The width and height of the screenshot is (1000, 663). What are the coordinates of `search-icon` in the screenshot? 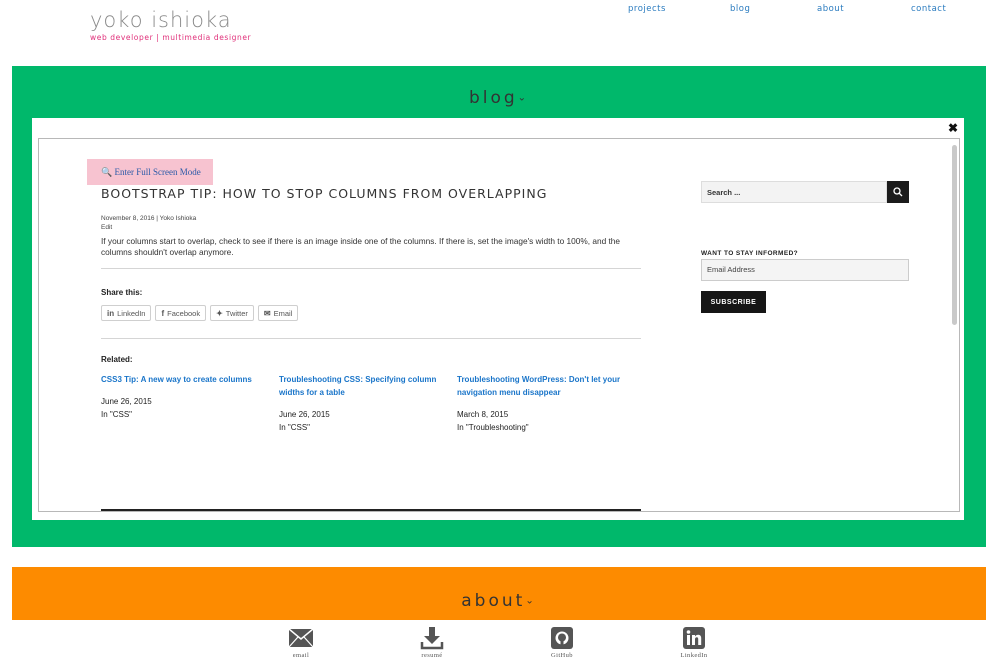 It's located at (898, 192).